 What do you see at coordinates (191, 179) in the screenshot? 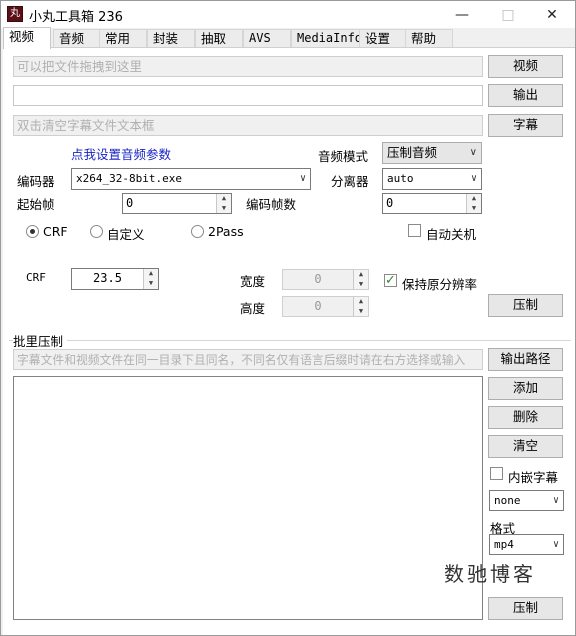
I see `encoder-select: x264_32-8bit.exe ∨` at bounding box center [191, 179].